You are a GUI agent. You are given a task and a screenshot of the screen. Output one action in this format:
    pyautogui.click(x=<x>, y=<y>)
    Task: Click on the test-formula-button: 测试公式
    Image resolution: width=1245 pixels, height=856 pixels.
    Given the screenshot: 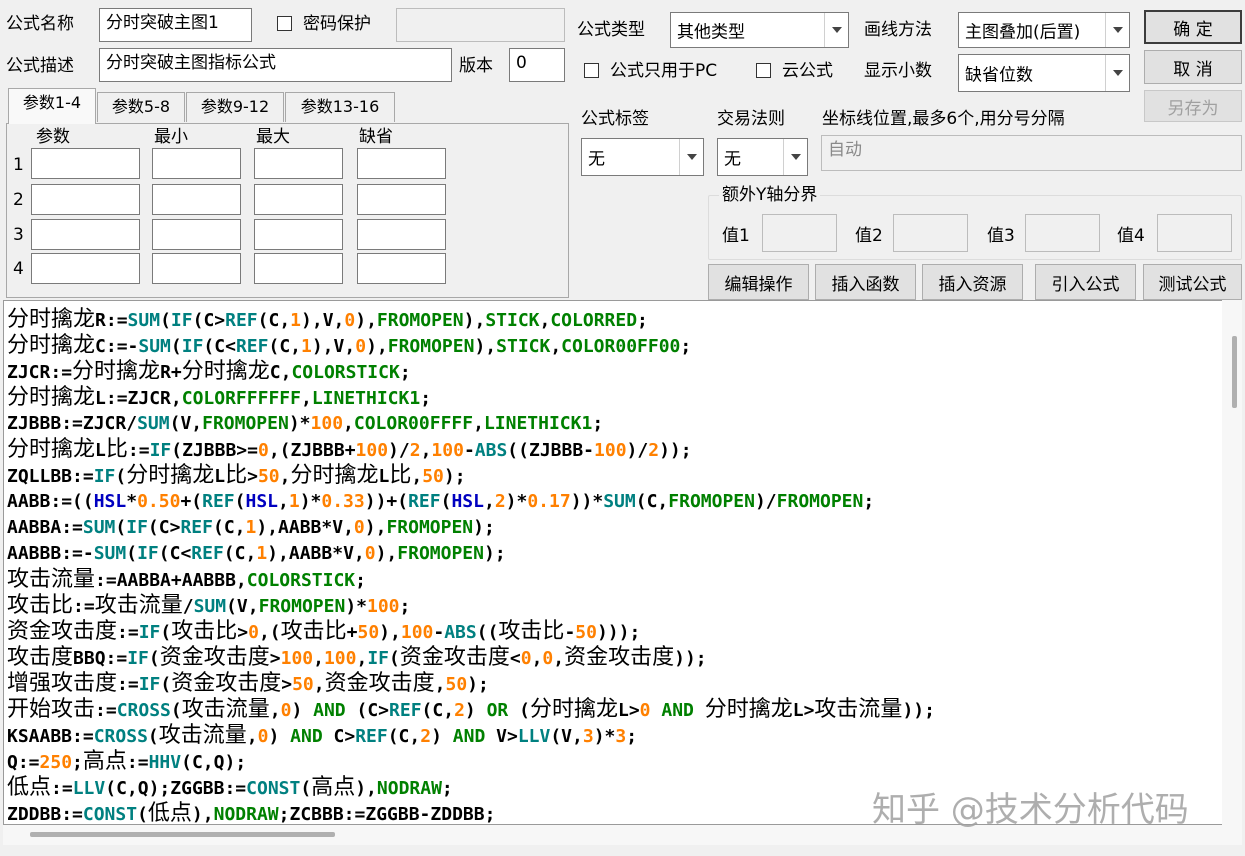 What is the action you would take?
    pyautogui.click(x=1192, y=282)
    